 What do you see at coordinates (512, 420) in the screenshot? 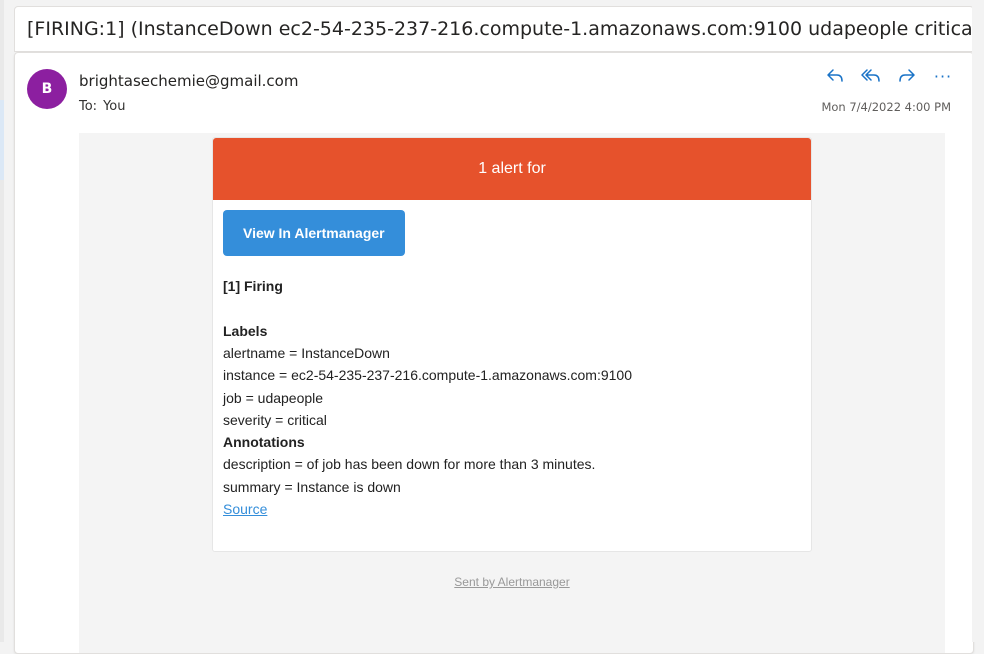
I see `label-row: severitycritical` at bounding box center [512, 420].